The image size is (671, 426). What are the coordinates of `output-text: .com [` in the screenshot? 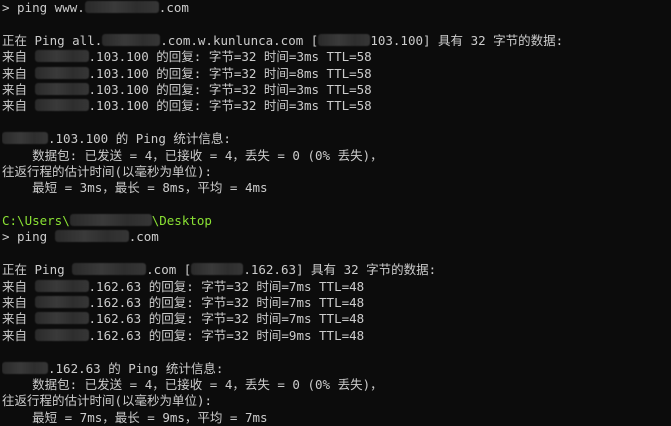 It's located at (169, 270).